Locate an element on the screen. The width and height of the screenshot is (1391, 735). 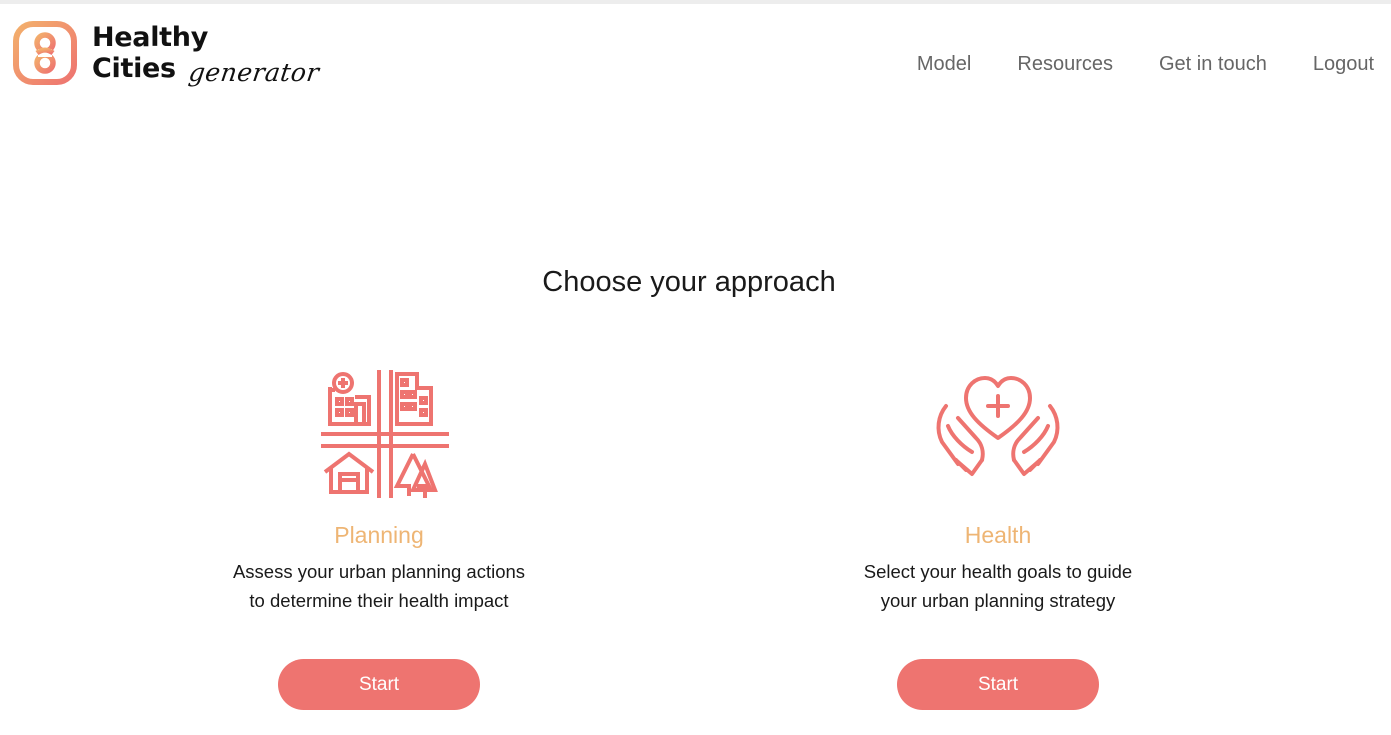
planning-title: Planning is located at coordinates (379, 535).